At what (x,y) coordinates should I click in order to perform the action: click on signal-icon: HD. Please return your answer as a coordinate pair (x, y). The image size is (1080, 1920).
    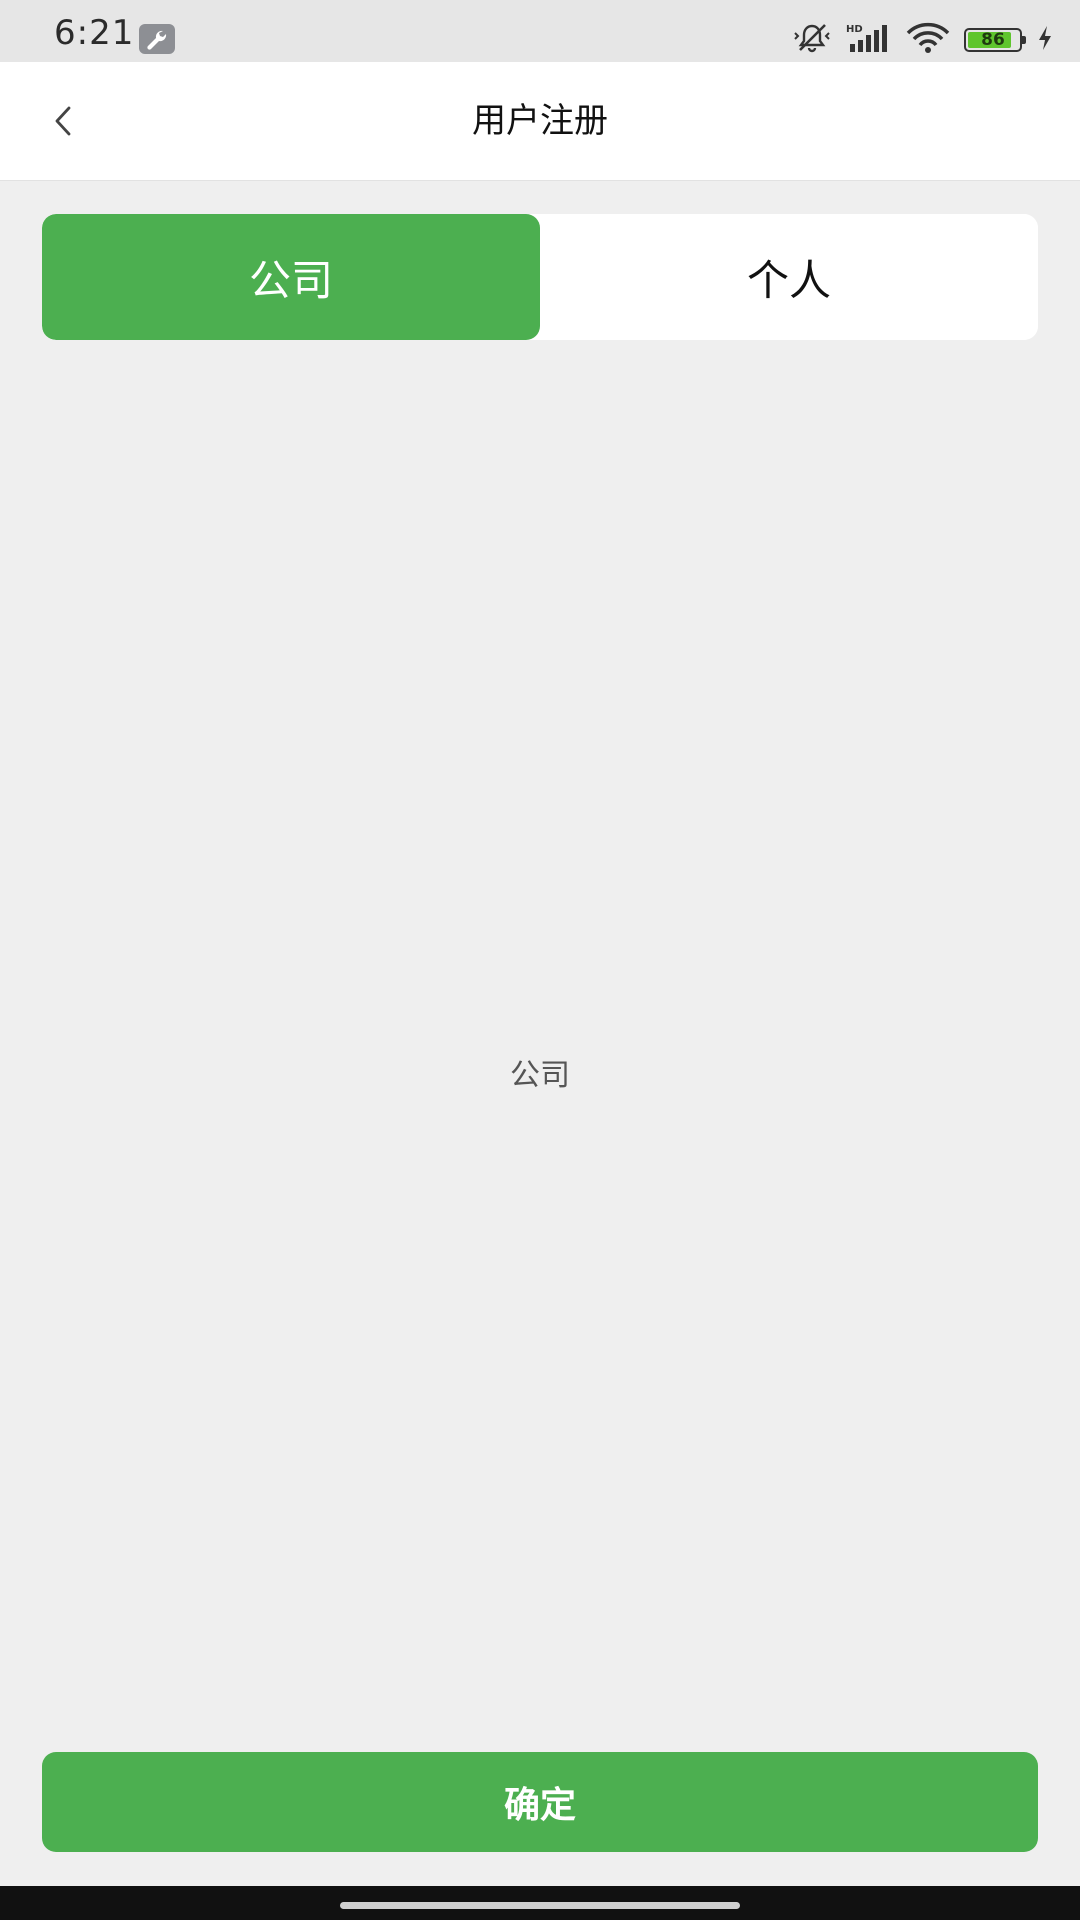
    Looking at the image, I should click on (869, 40).